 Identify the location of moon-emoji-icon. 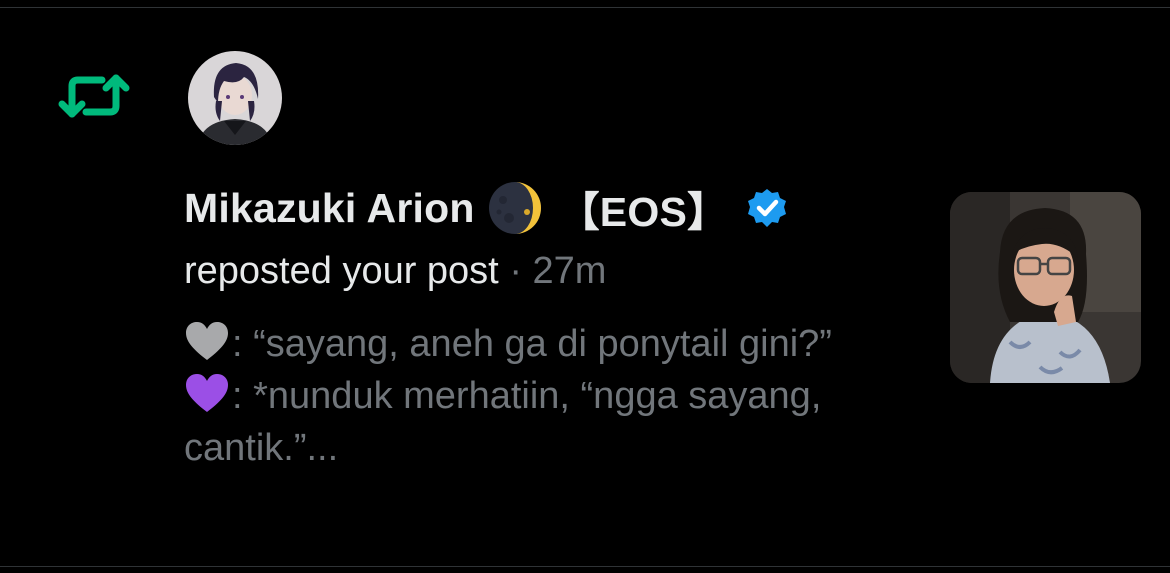
(514, 208).